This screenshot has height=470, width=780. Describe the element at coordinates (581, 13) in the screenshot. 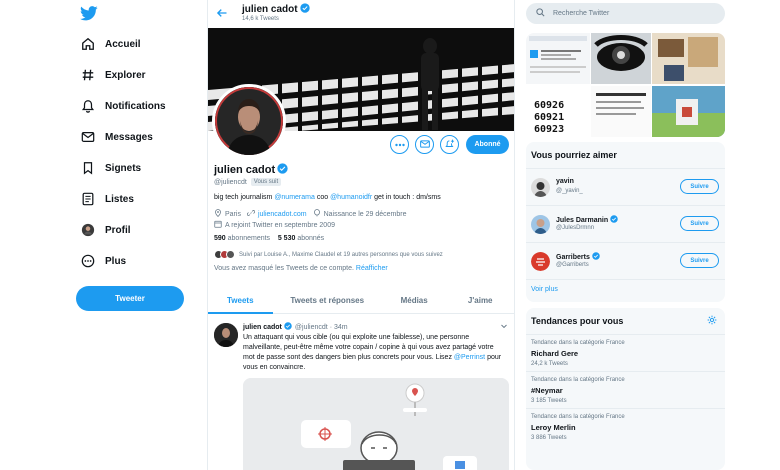

I see `search-input: Recherche Twitter` at that location.